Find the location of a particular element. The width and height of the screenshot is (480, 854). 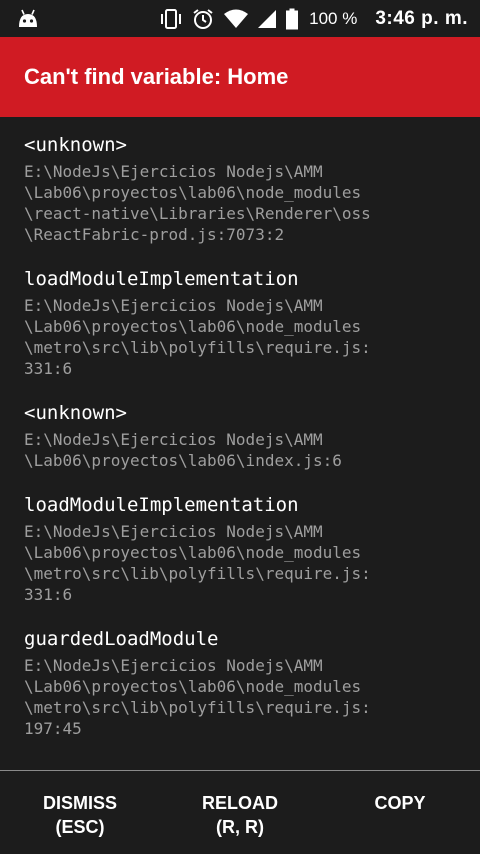

status-bar: 100 % 3:46 p. m. is located at coordinates (240, 18).